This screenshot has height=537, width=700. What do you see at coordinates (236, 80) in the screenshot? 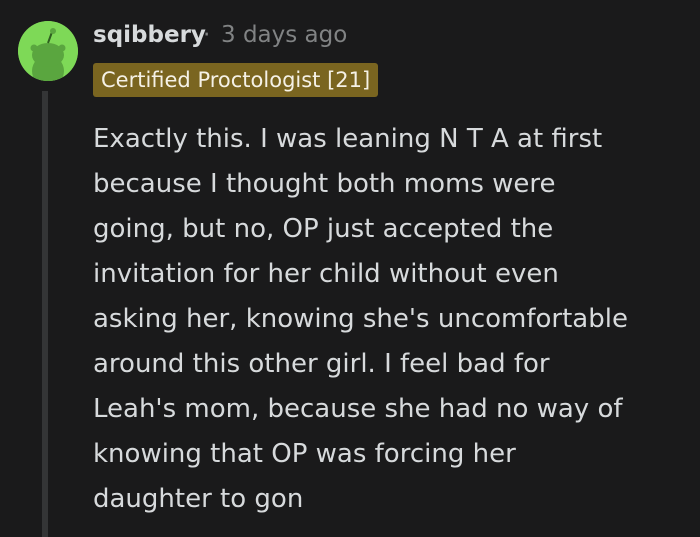
I see `user-flair: Certified Proctologist [21]` at bounding box center [236, 80].